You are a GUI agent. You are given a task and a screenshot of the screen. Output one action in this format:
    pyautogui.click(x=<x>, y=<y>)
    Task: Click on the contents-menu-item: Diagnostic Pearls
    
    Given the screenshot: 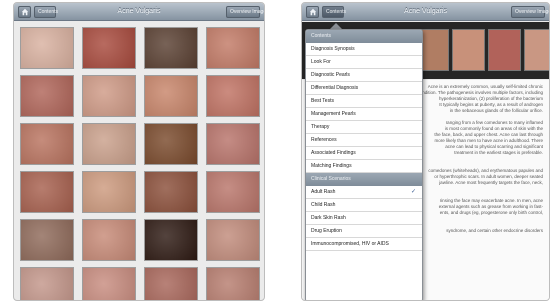 What is the action you would take?
    pyautogui.click(x=364, y=75)
    